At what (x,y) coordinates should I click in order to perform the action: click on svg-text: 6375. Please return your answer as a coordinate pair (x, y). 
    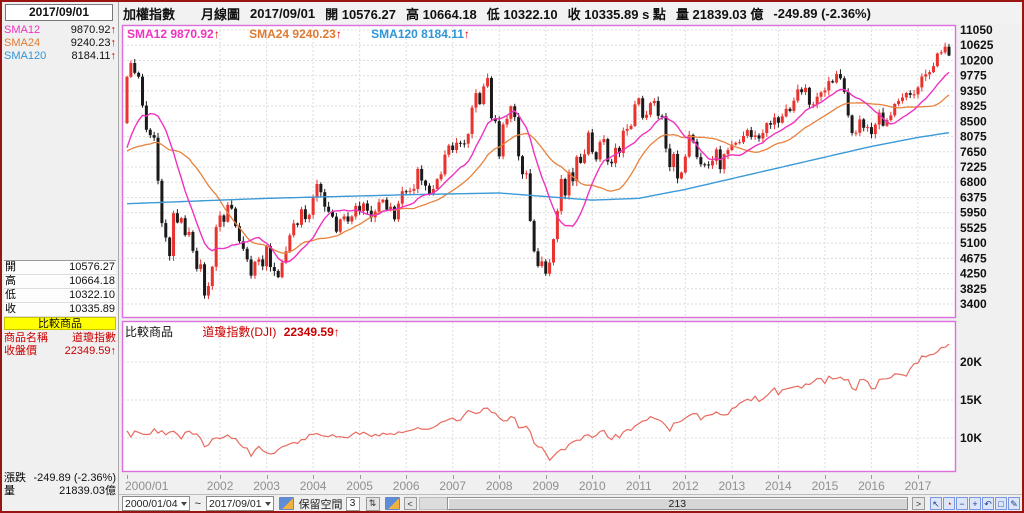
    Looking at the image, I should click on (973, 197).